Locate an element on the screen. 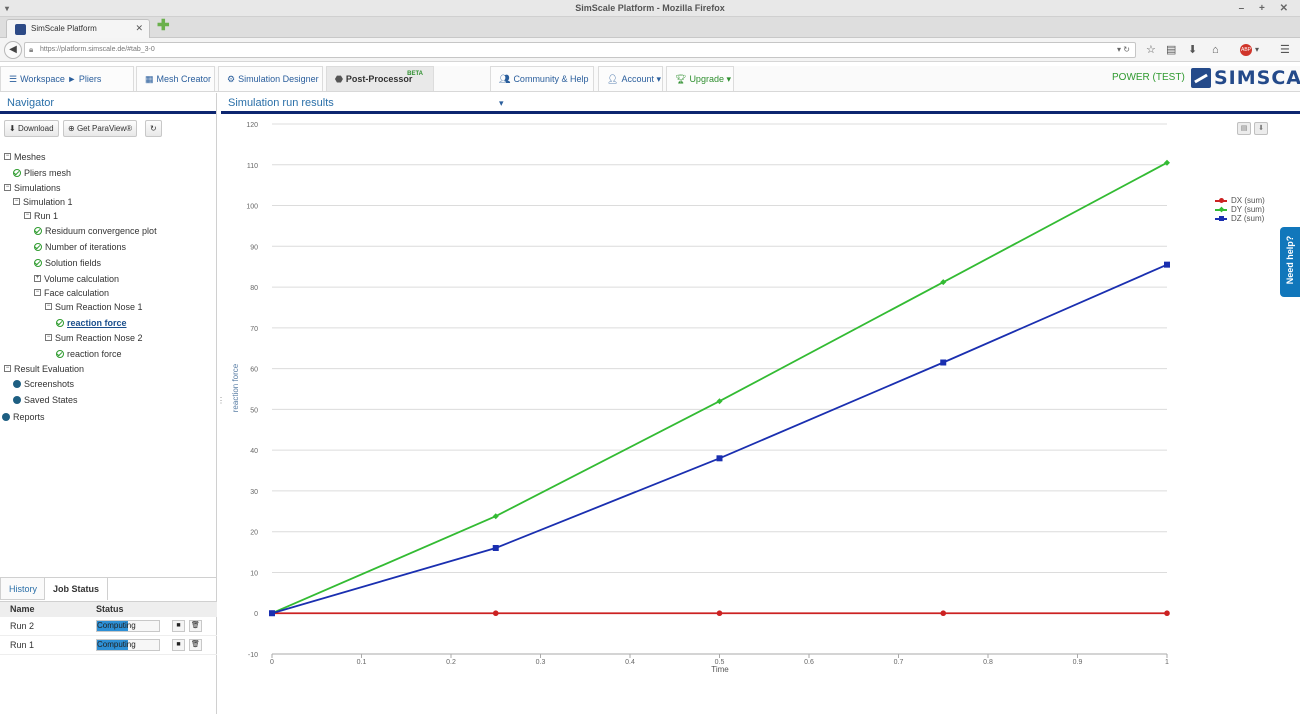 This screenshot has height=714, width=1300. legend-item: DZ (sum) is located at coordinates (1239, 218).